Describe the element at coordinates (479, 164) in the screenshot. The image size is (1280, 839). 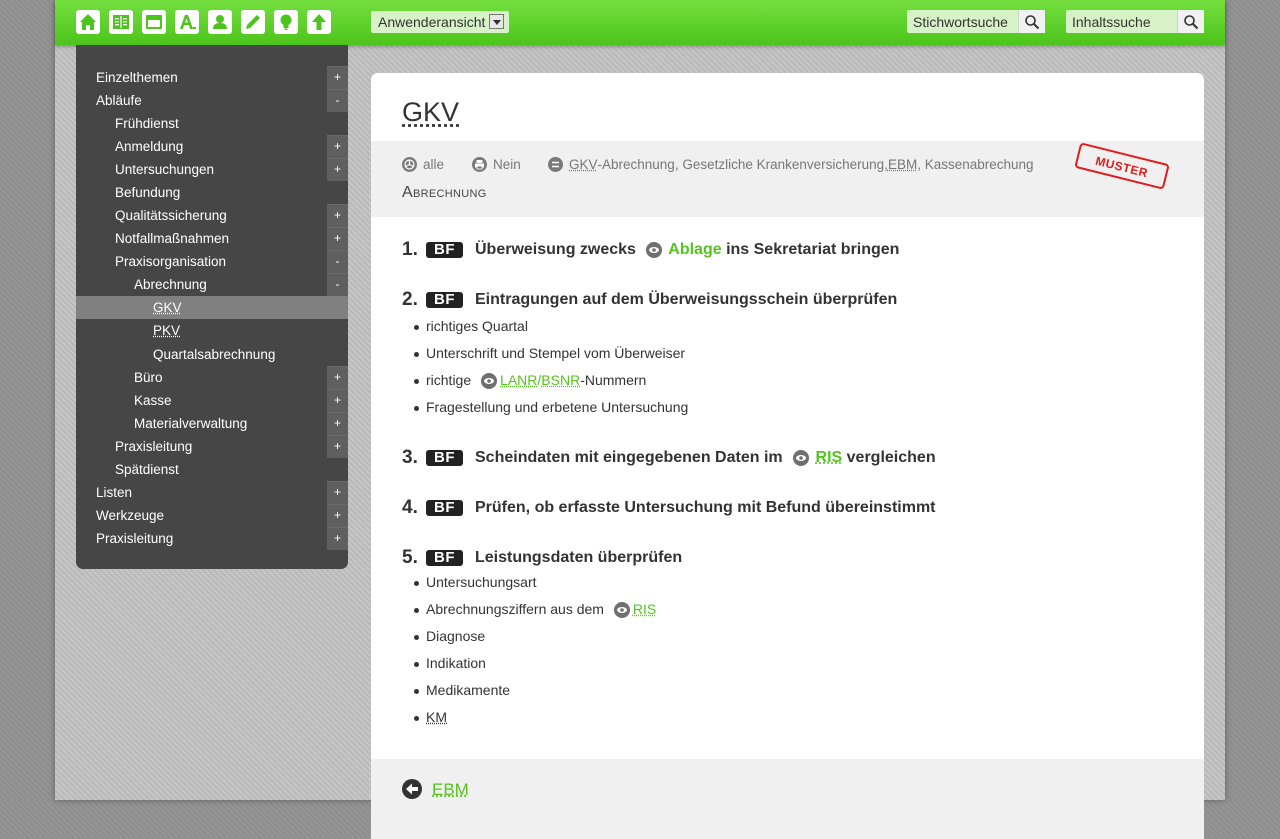
I see `printer-icon` at that location.